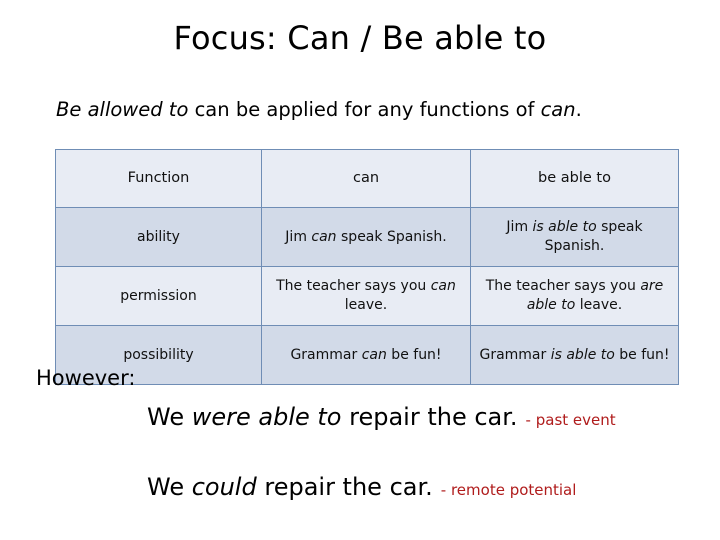 This screenshot has height=540, width=720. Describe the element at coordinates (86, 378) in the screenshot. I see `however-label: However:` at that location.